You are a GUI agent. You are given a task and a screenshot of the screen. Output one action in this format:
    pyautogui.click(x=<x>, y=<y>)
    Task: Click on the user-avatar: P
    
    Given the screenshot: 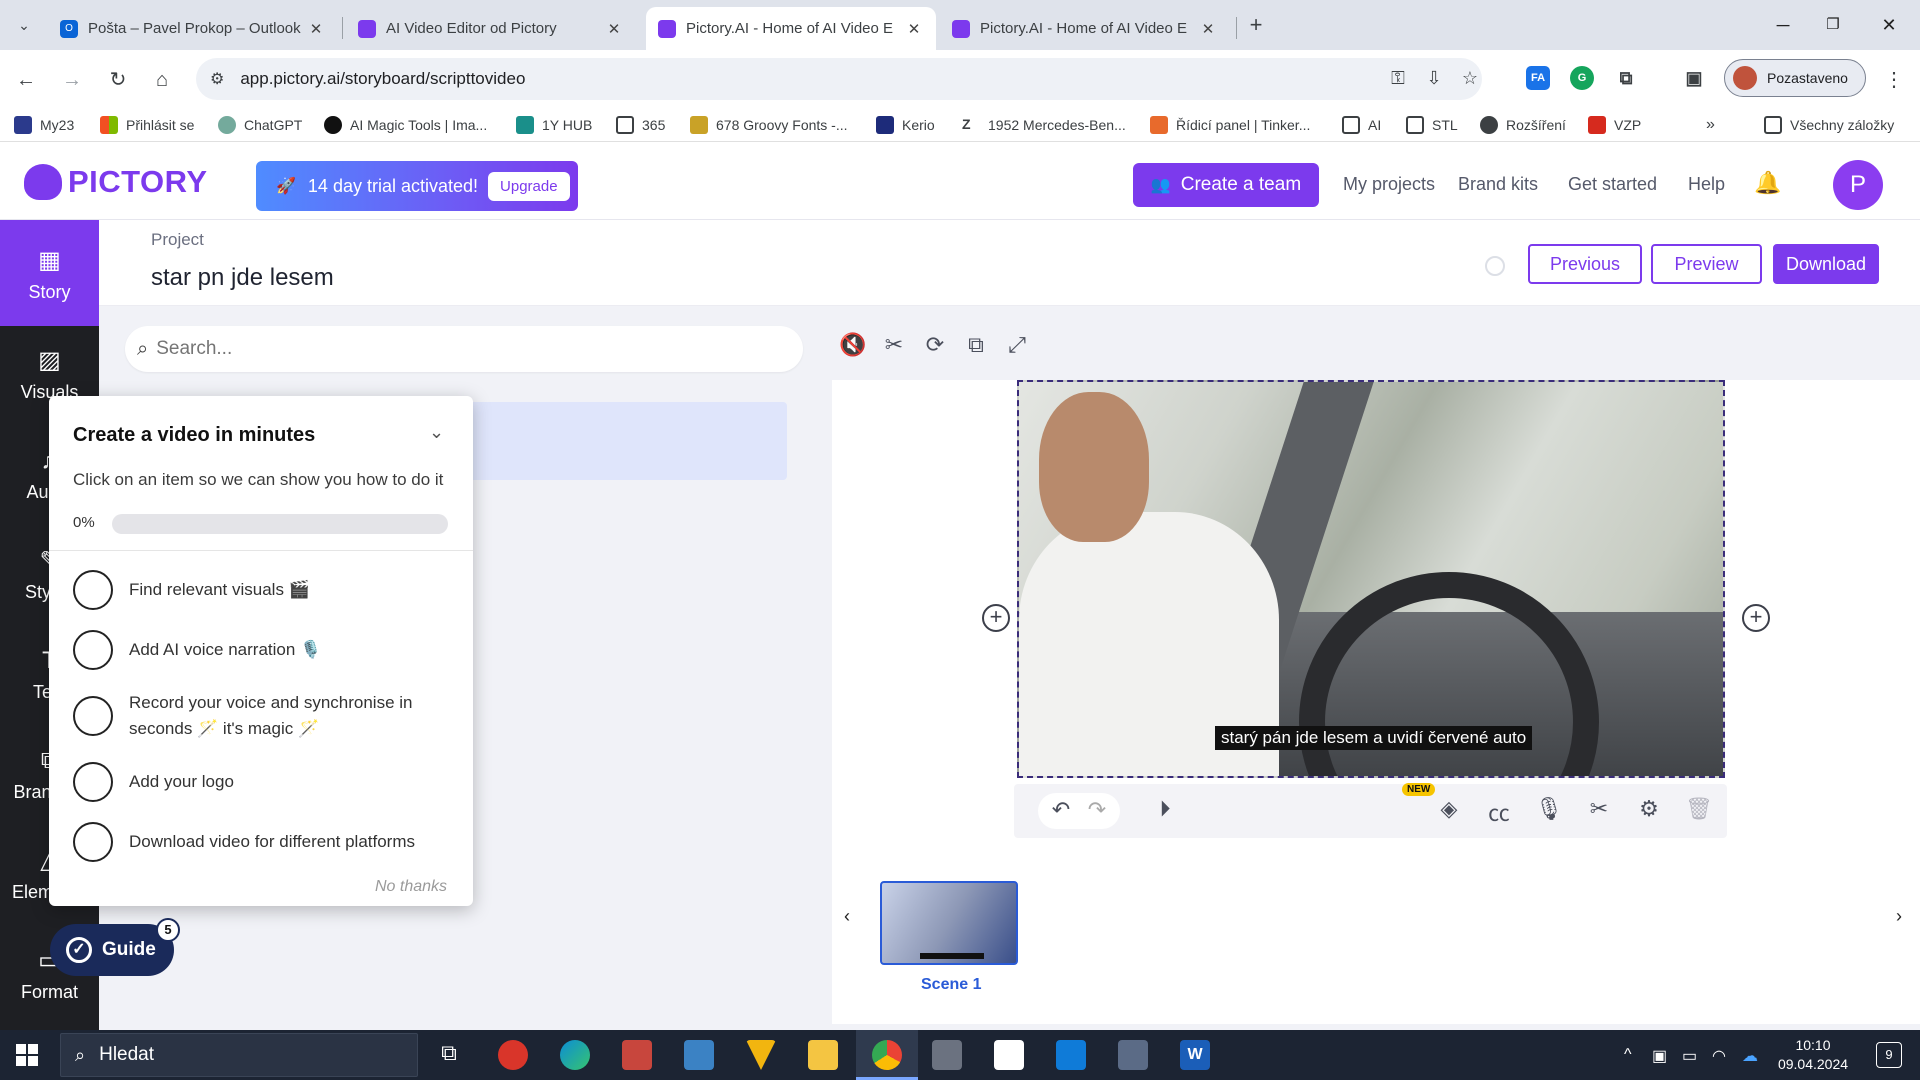 What is the action you would take?
    pyautogui.click(x=1858, y=185)
    